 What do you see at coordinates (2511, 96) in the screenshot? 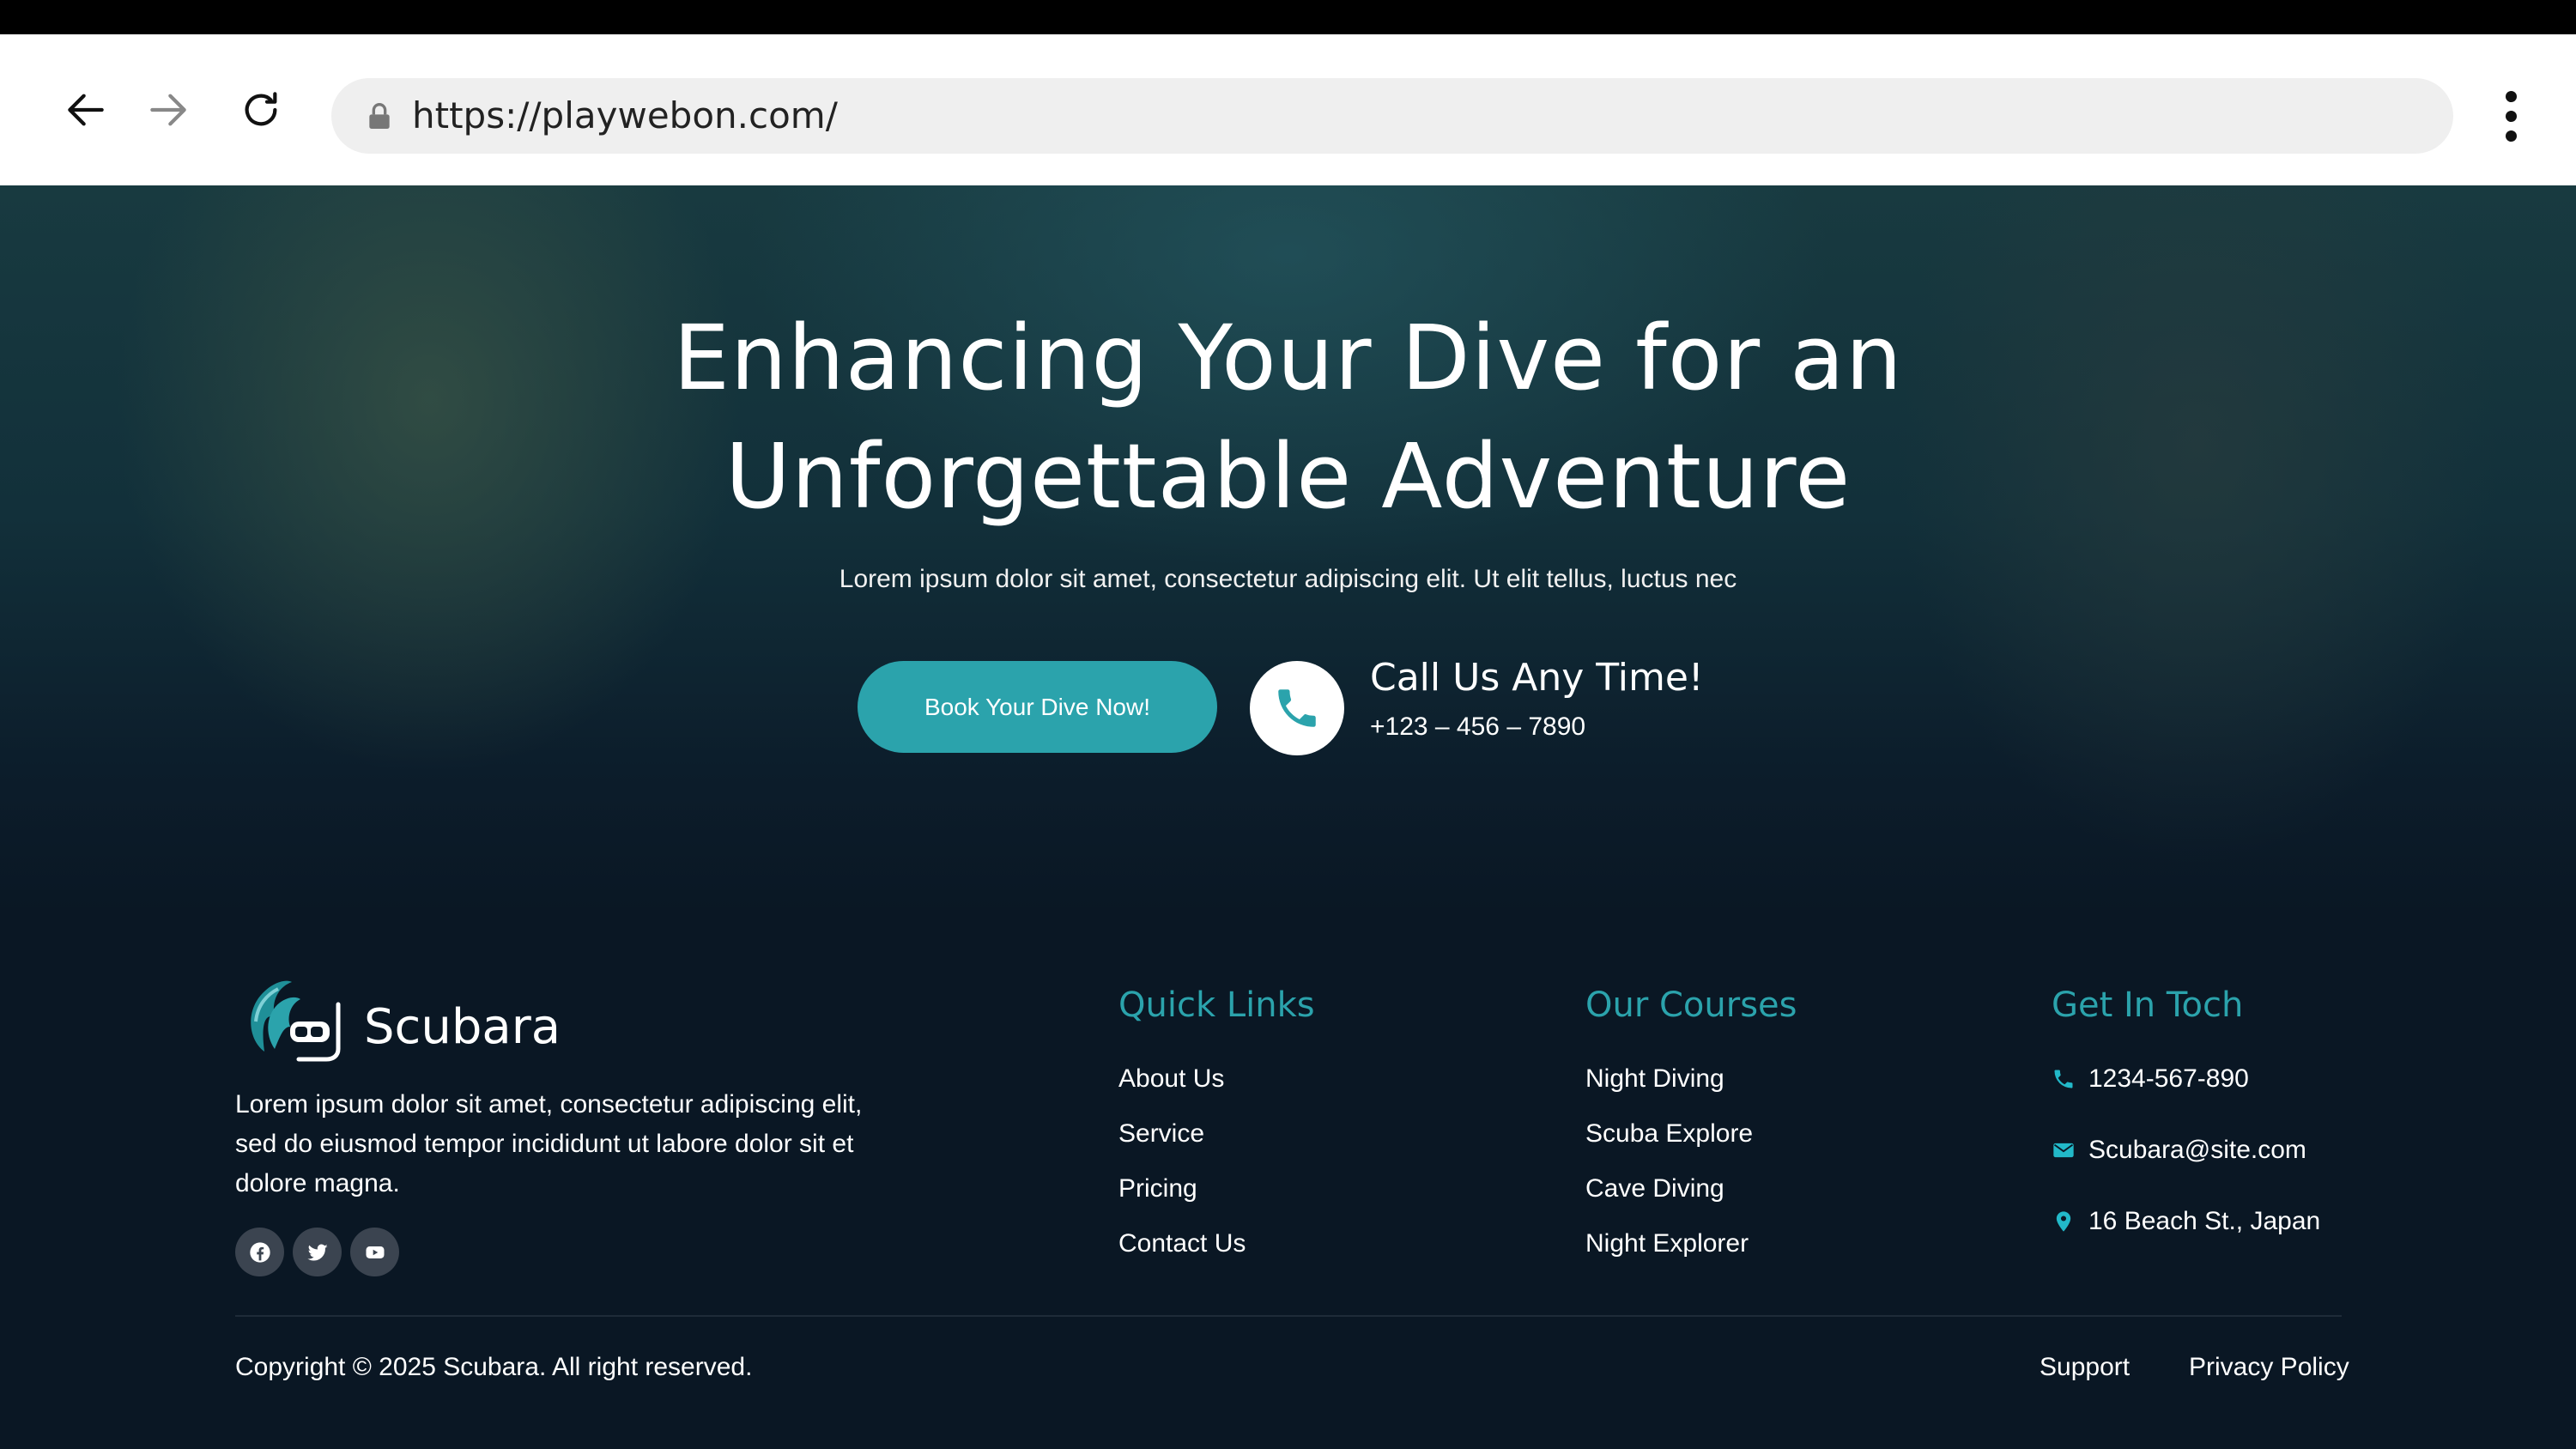
I see `kebab-menu-icon` at bounding box center [2511, 96].